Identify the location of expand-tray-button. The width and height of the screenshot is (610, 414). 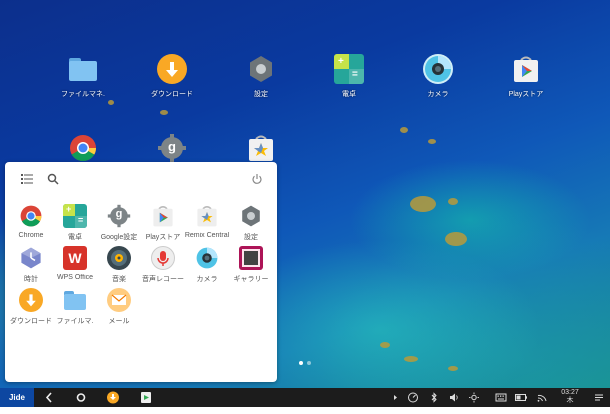
(395, 397).